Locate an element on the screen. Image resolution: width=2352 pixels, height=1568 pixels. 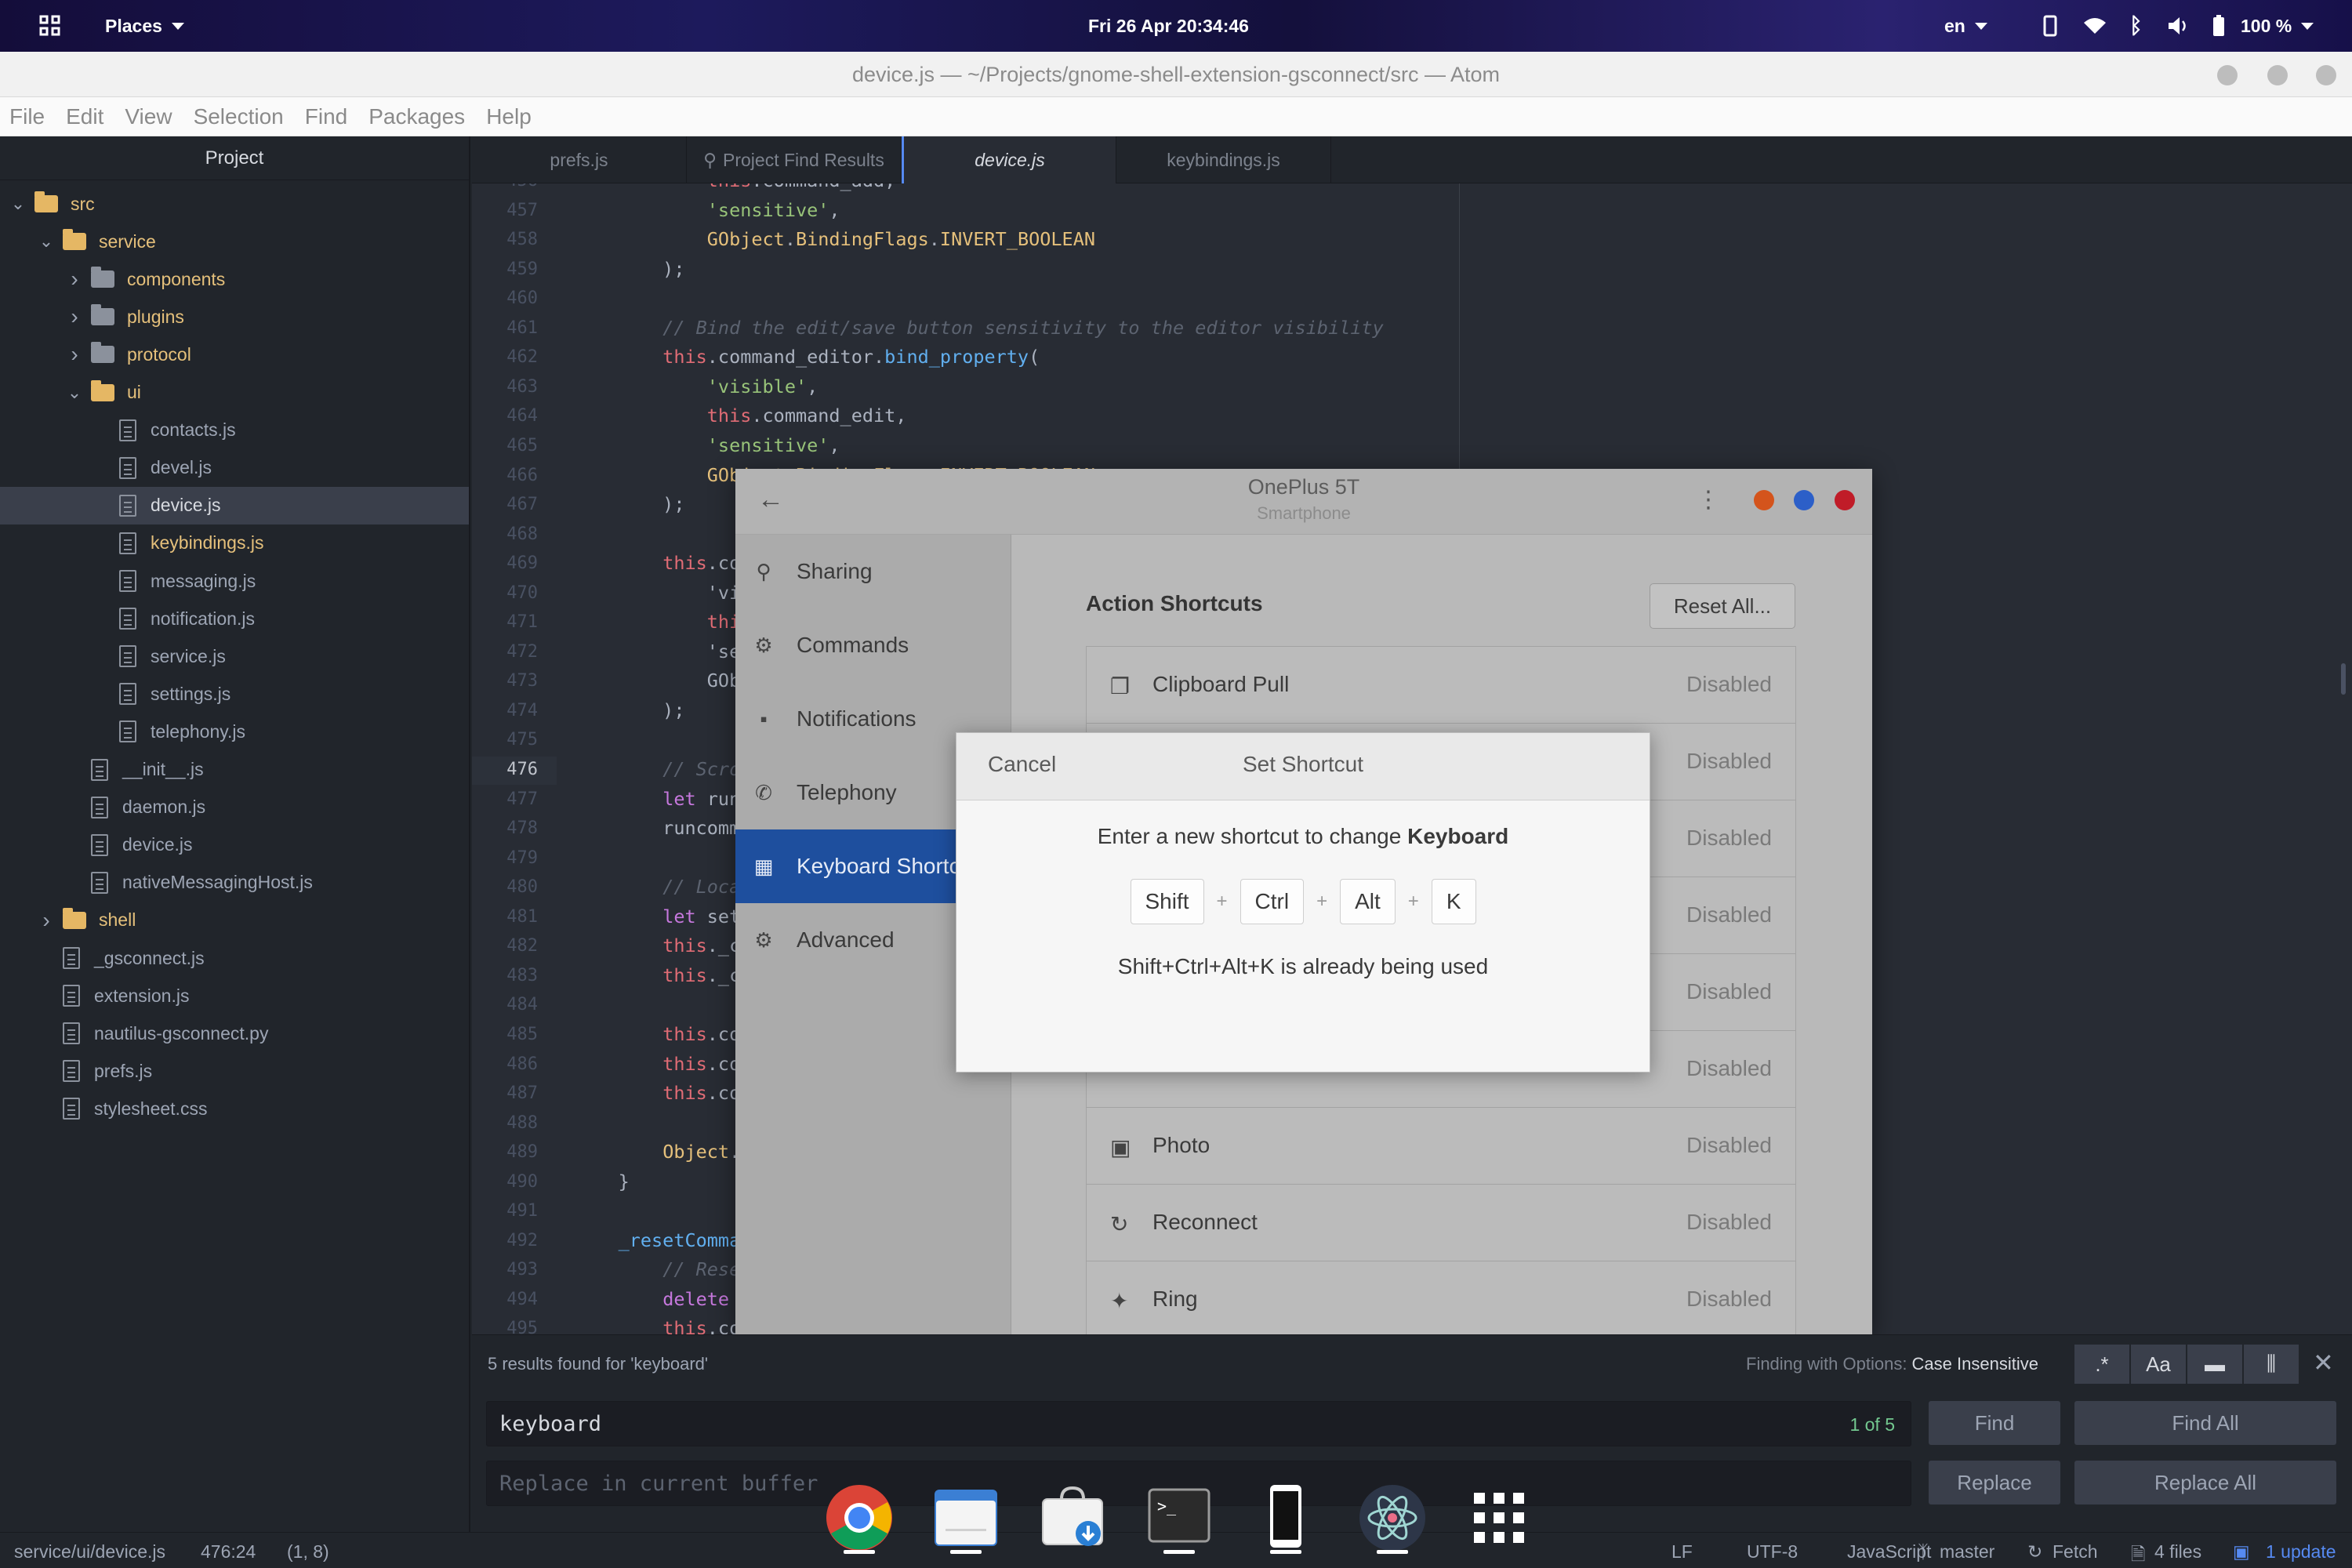
tree-folder: › plugins is located at coordinates (234, 317).